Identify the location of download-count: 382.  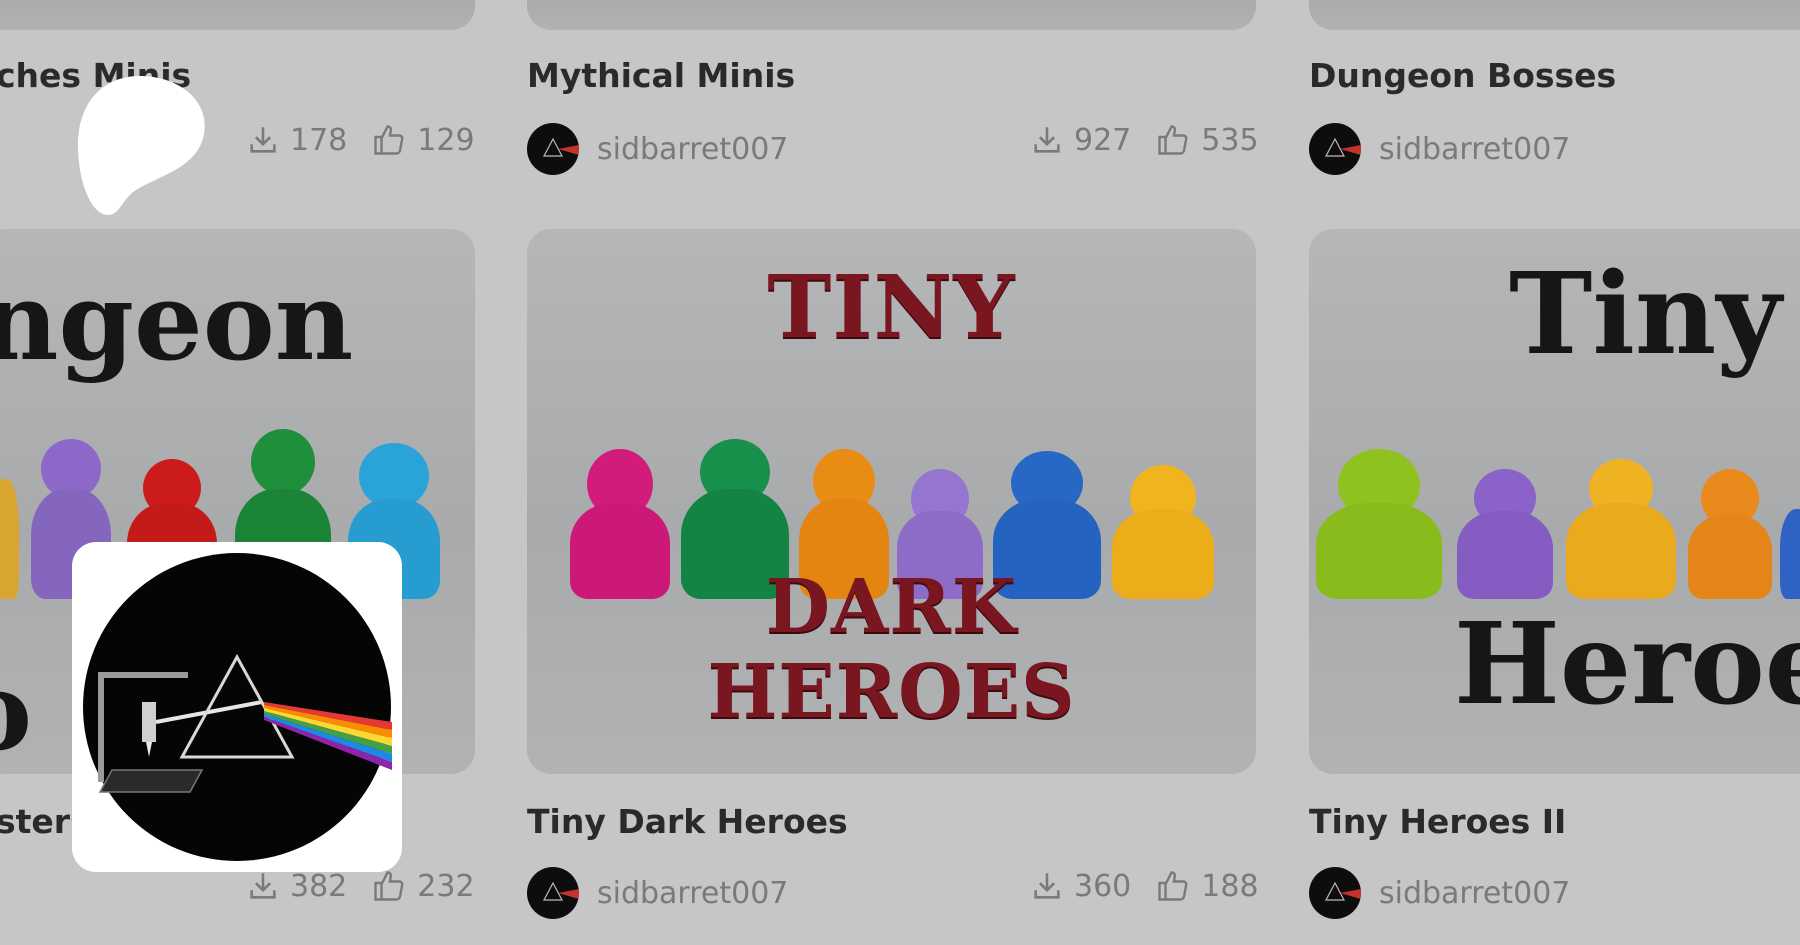
(319, 886).